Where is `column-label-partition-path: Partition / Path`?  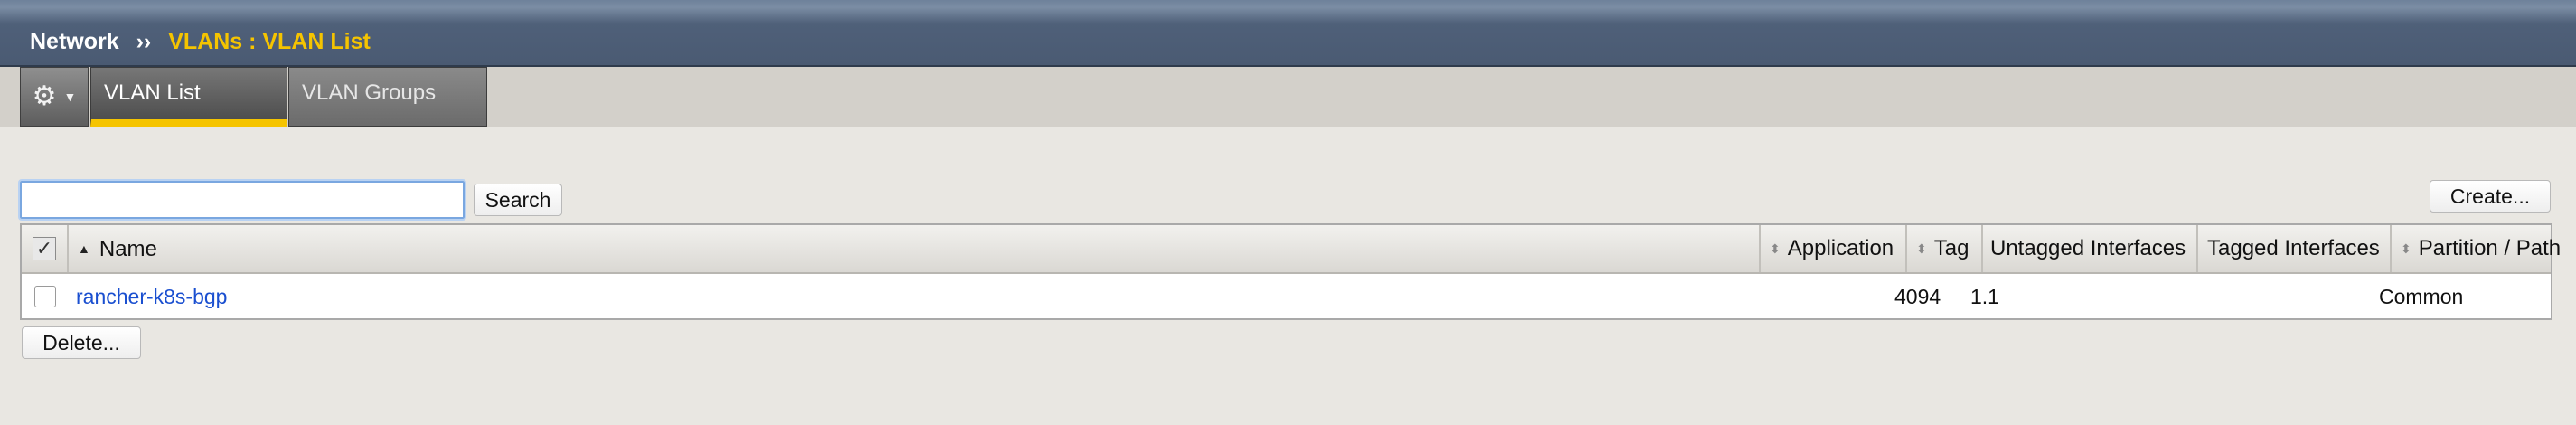
column-label-partition-path: Partition / Path is located at coordinates (2490, 248).